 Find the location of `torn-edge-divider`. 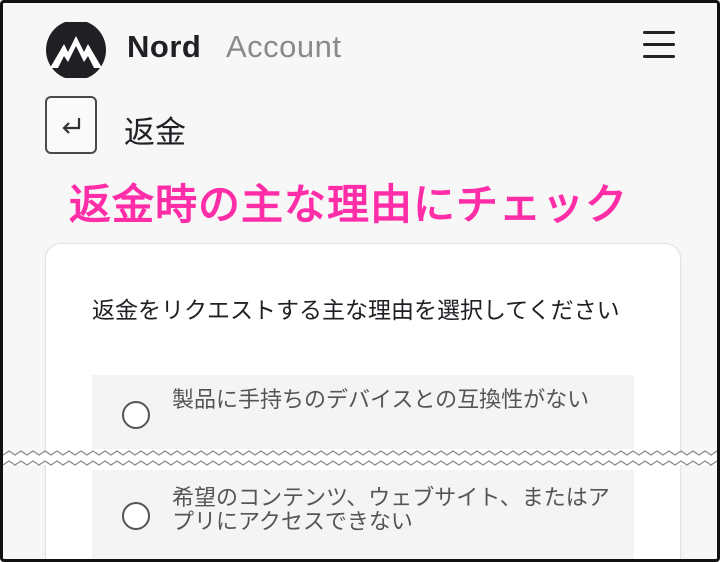

torn-edge-divider is located at coordinates (360, 458).